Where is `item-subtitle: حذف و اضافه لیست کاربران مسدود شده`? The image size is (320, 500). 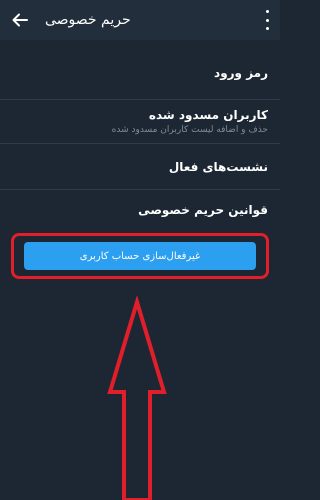
item-subtitle: حذف و اضافه لیست کاربران مسدود شده is located at coordinates (189, 130).